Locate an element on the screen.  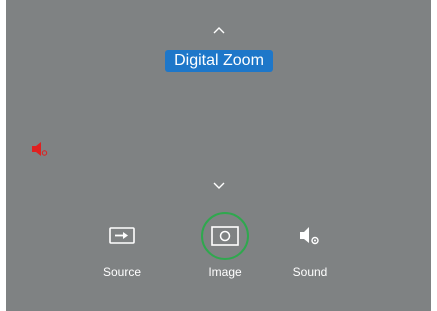
menu-item-label: Sound is located at coordinates (310, 272).